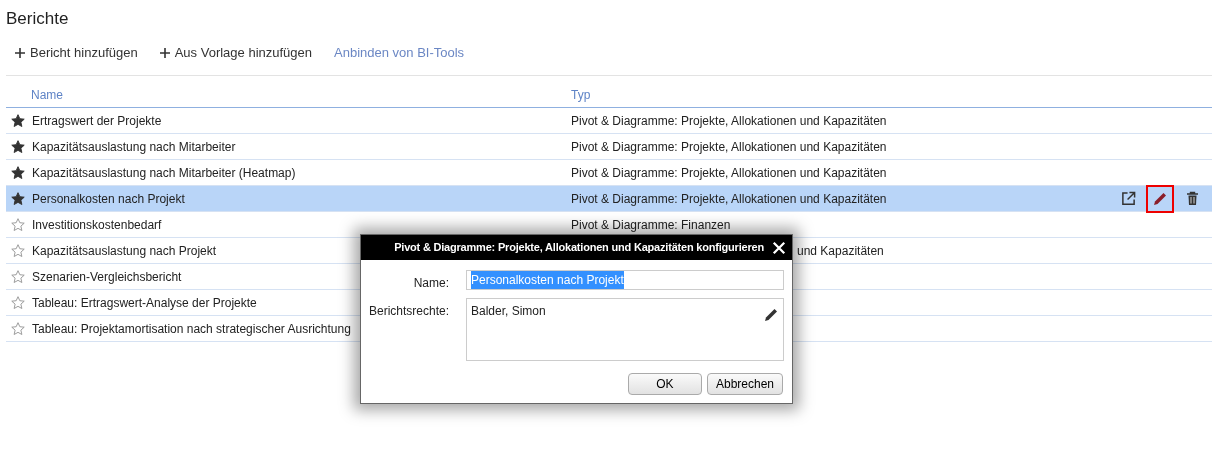  I want to click on report-name: Kapazitätsauslastung nach Projekt, so click(124, 250).